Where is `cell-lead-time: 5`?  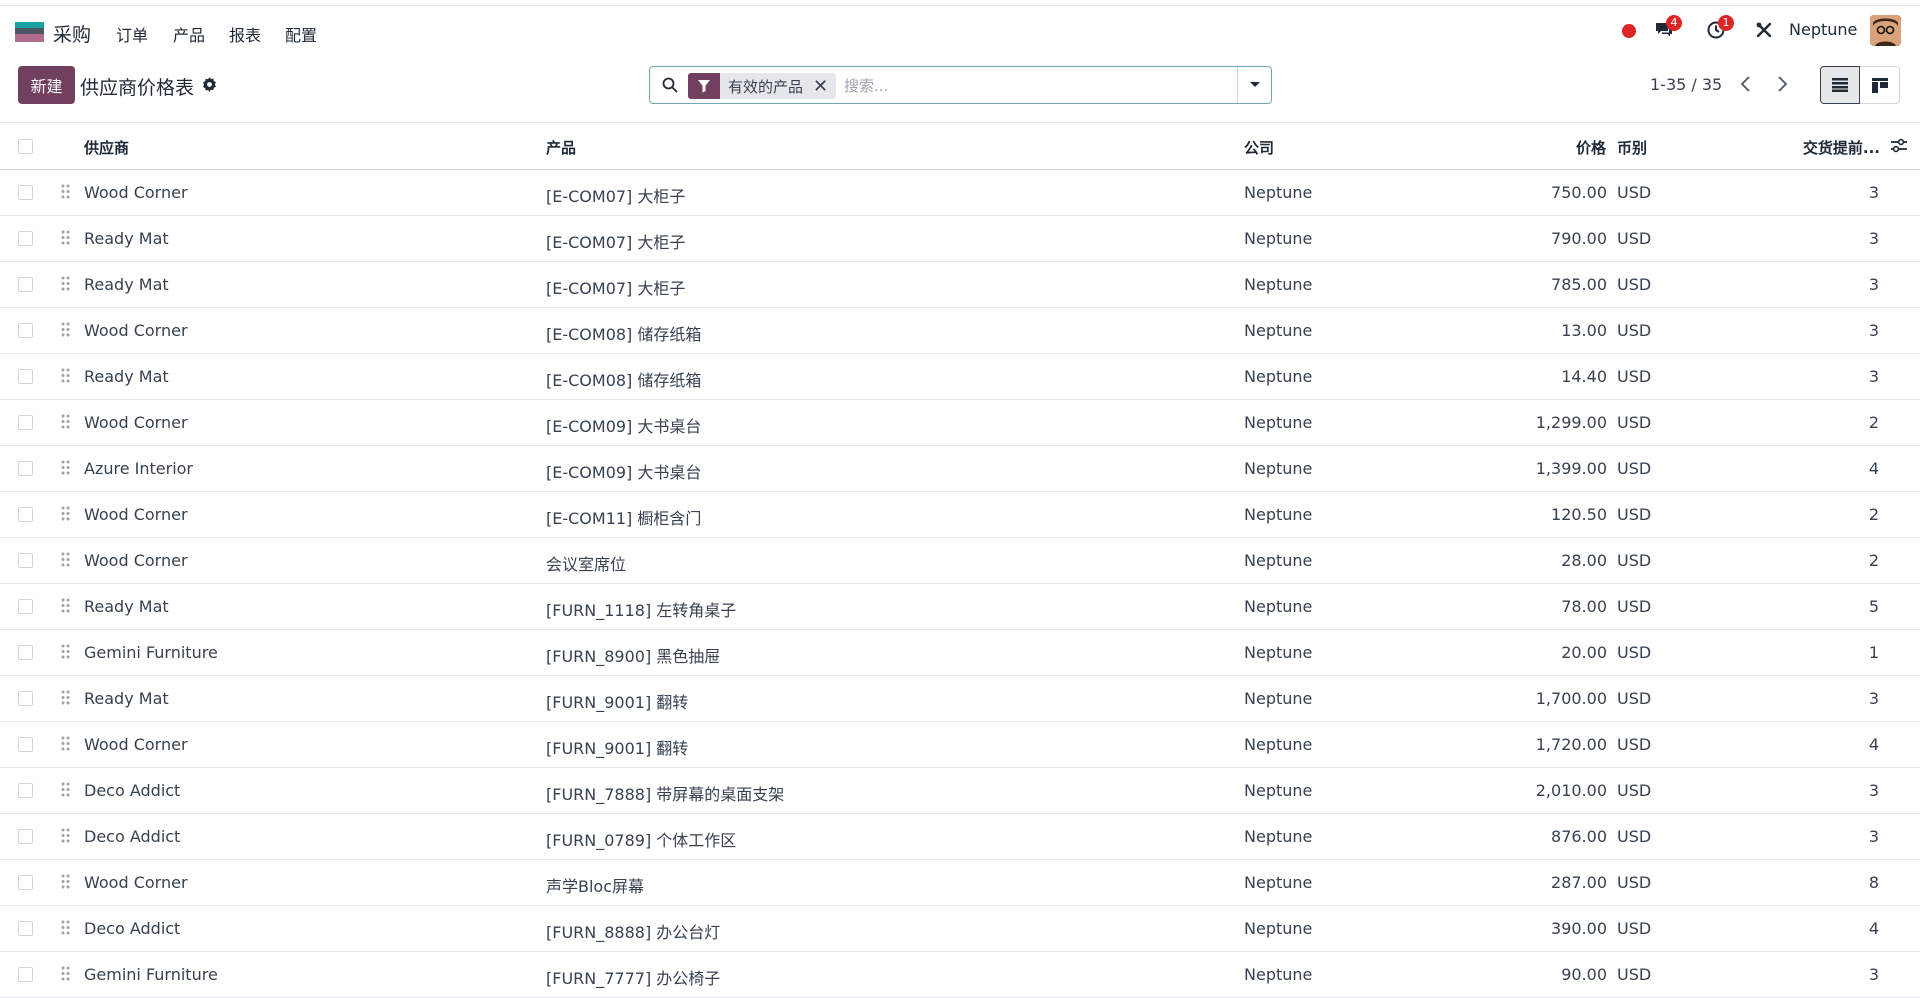 cell-lead-time: 5 is located at coordinates (1873, 606).